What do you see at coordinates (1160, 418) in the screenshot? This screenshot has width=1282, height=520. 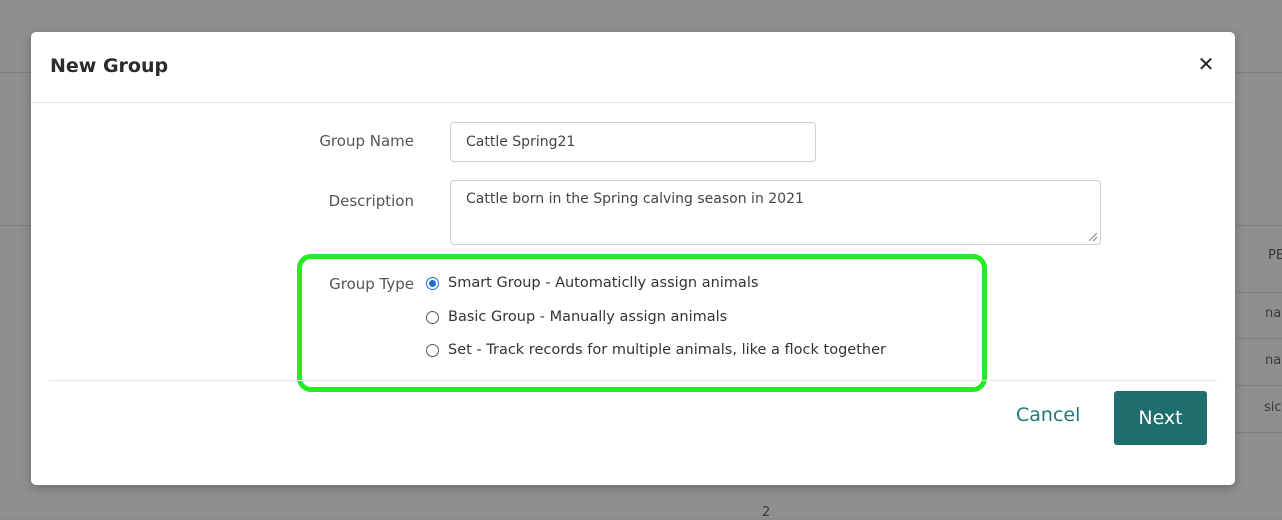 I see `next-button: Next` at bounding box center [1160, 418].